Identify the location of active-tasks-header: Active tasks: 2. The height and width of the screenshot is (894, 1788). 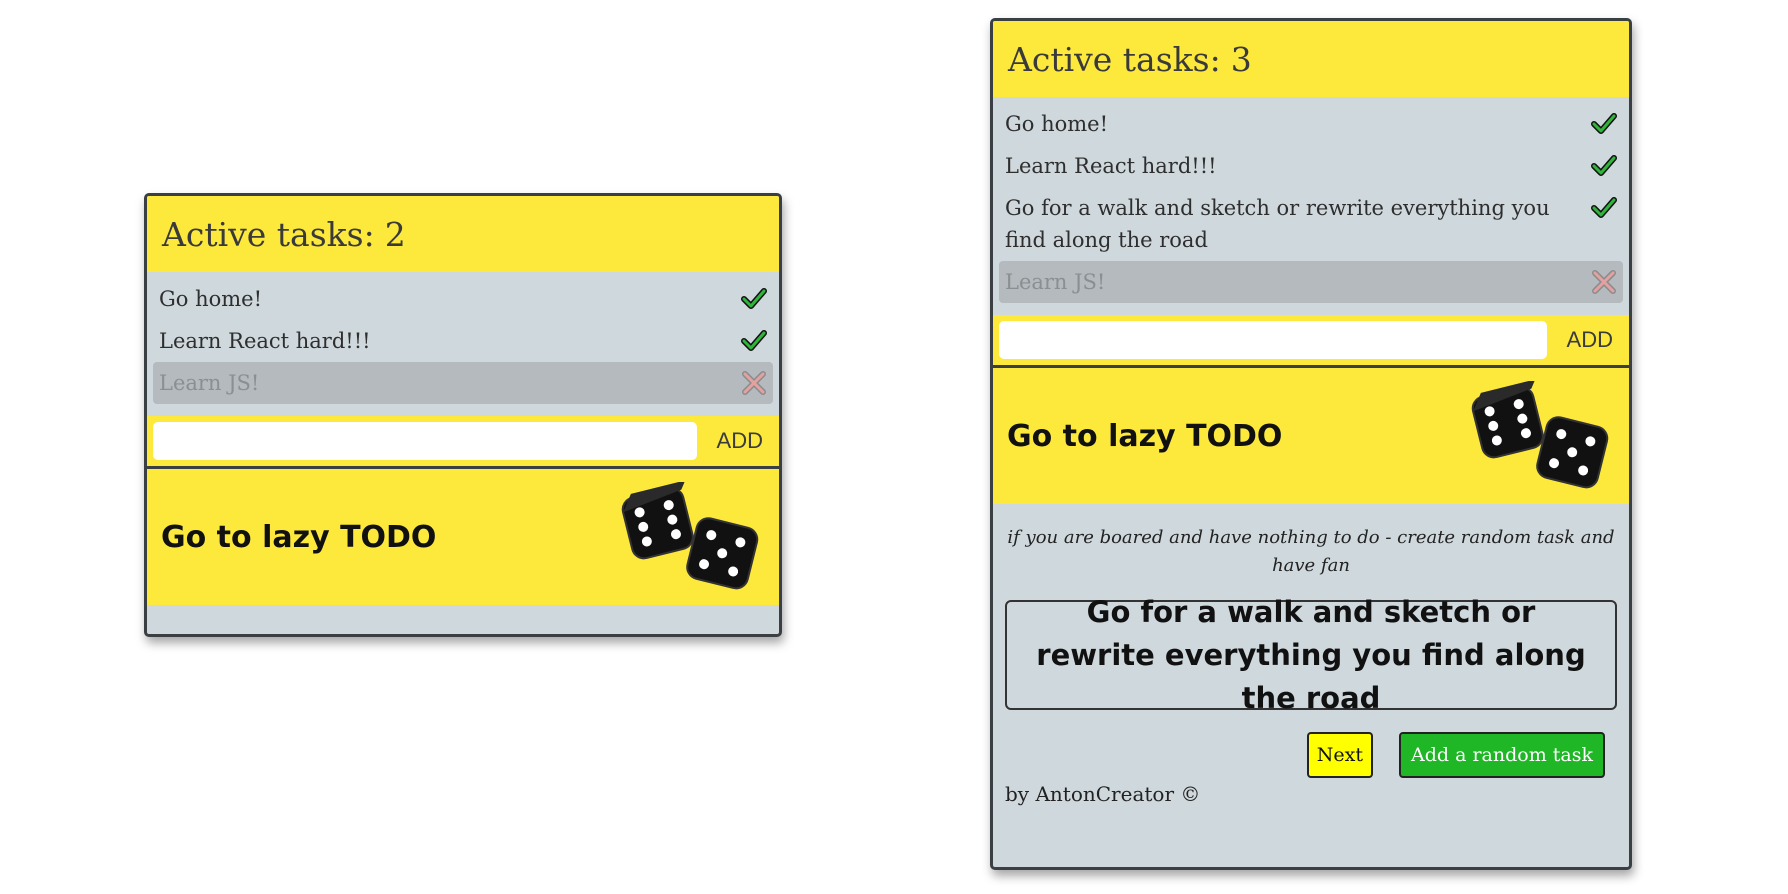
(463, 234).